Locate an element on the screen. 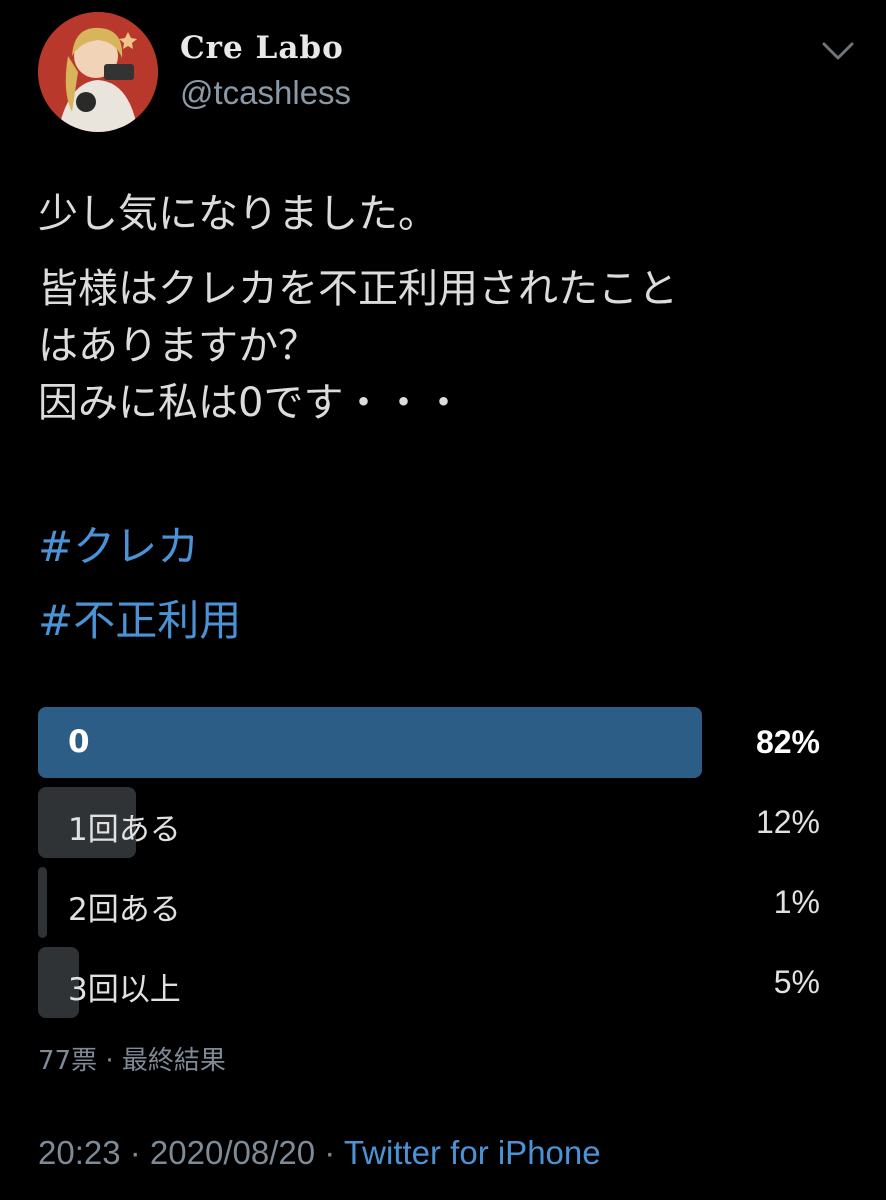  avatar is located at coordinates (98, 72).